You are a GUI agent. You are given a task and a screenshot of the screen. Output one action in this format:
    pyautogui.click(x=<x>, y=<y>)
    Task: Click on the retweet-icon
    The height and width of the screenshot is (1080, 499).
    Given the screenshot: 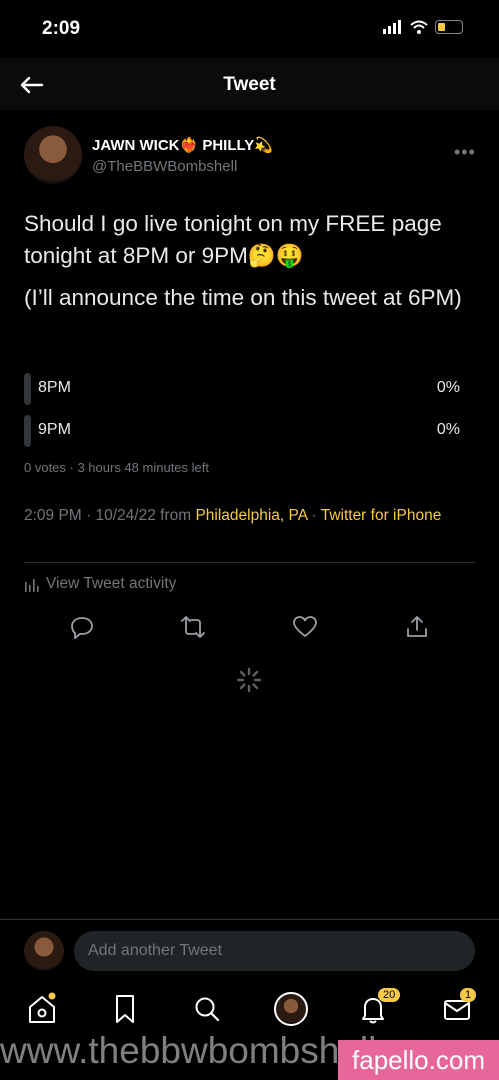 What is the action you would take?
    pyautogui.click(x=193, y=627)
    